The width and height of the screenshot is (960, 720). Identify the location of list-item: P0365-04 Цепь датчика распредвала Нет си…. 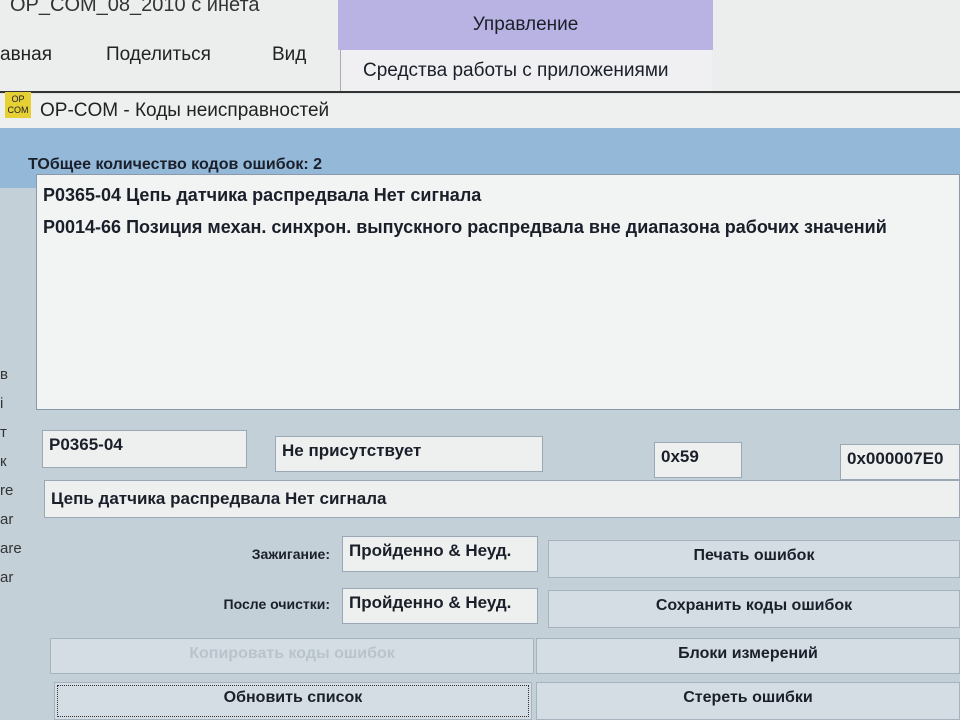
(498, 195).